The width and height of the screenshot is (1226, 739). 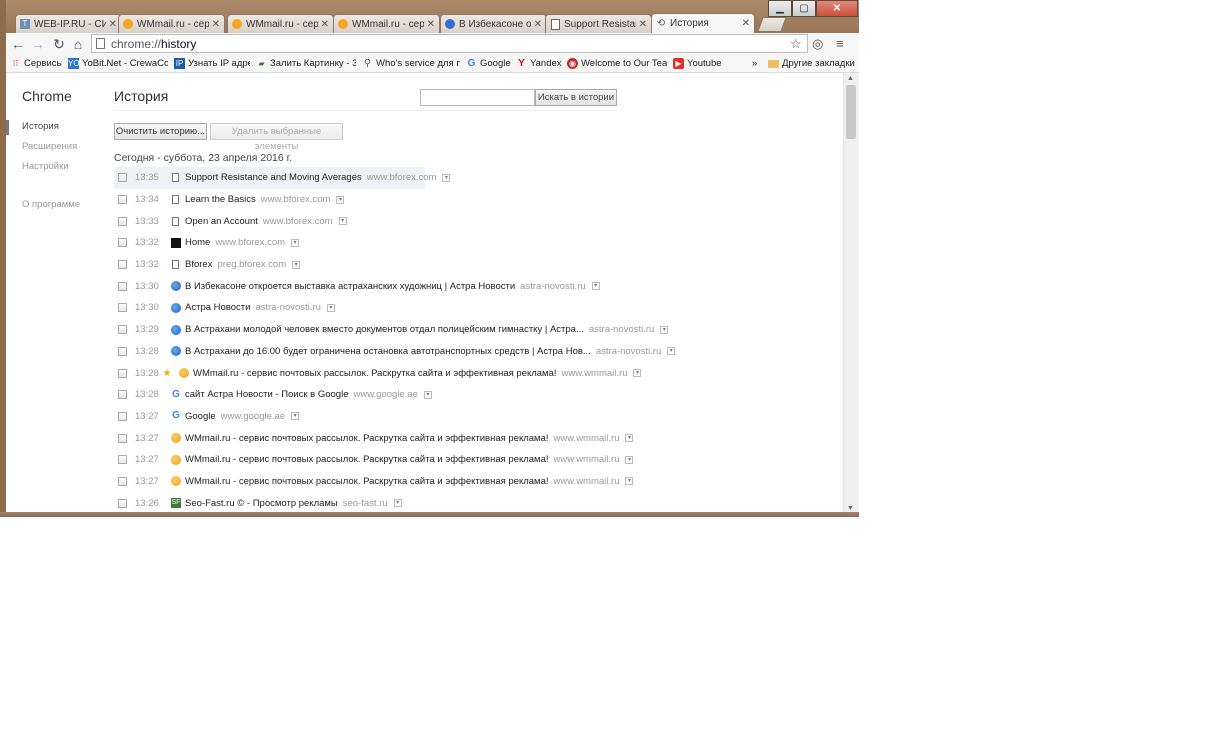 I want to click on new-tab-button, so click(x=772, y=24).